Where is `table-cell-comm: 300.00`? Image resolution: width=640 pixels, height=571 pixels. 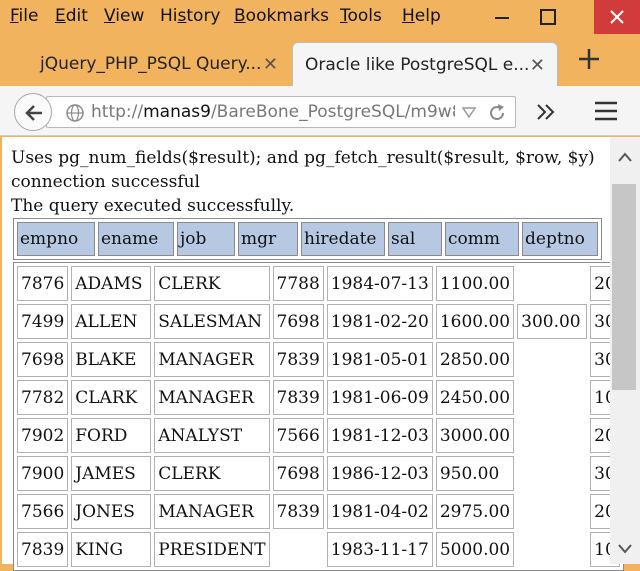
table-cell-comm: 300.00 is located at coordinates (552, 321).